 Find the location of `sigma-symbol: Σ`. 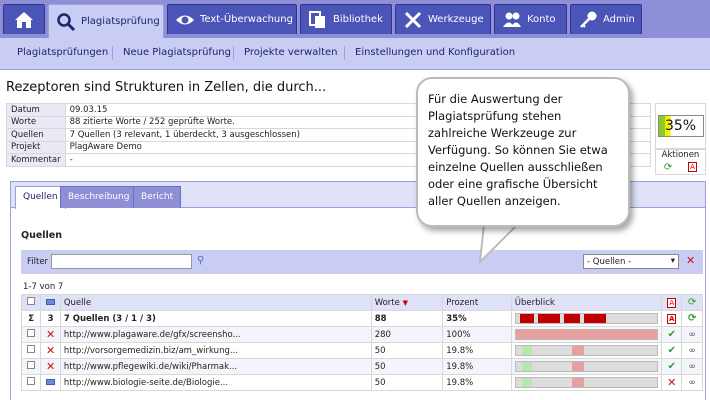

sigma-symbol: Σ is located at coordinates (31, 318).